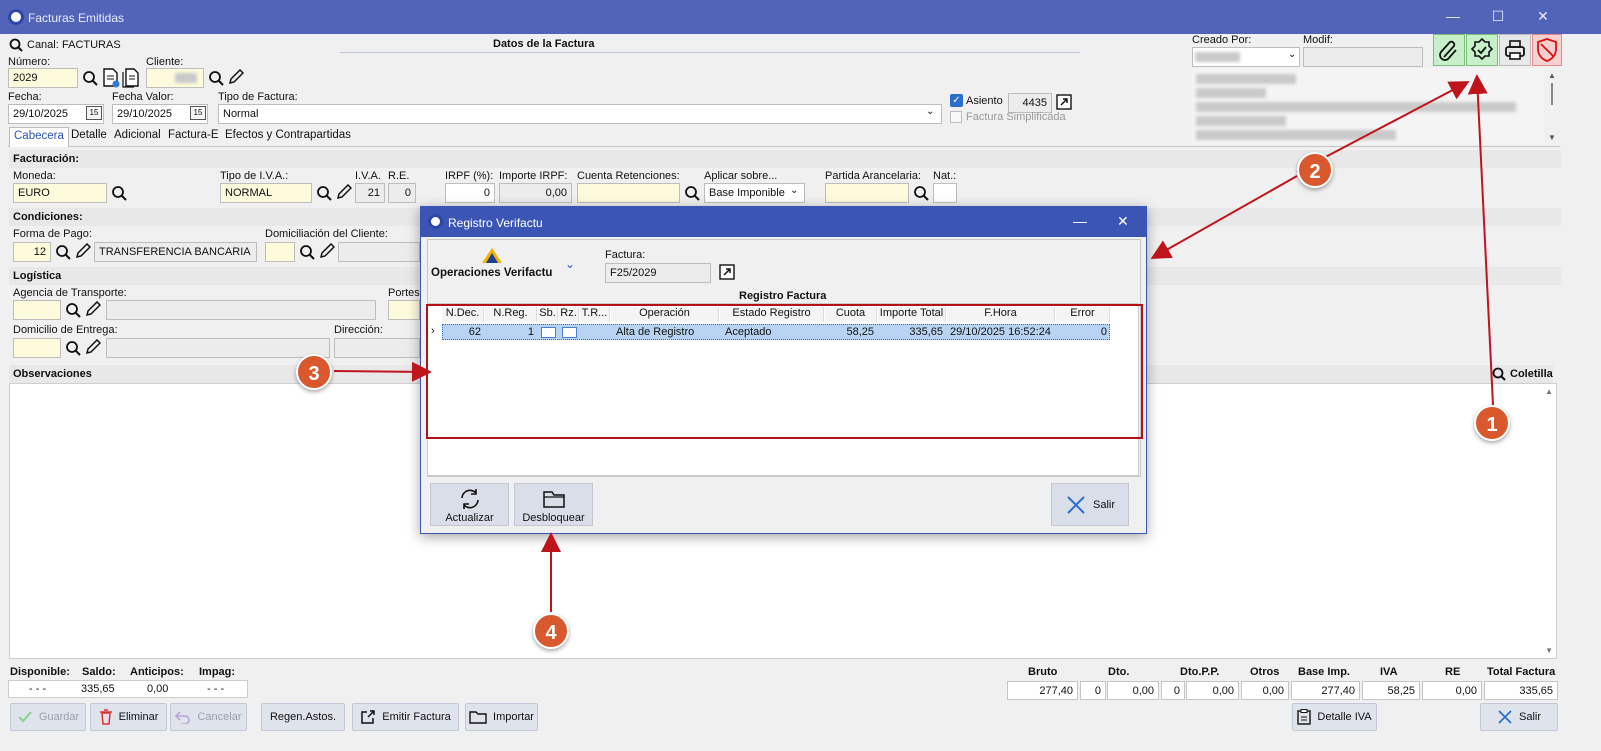 This screenshot has width=1601, height=751. I want to click on creado-por-select, so click(1246, 57).